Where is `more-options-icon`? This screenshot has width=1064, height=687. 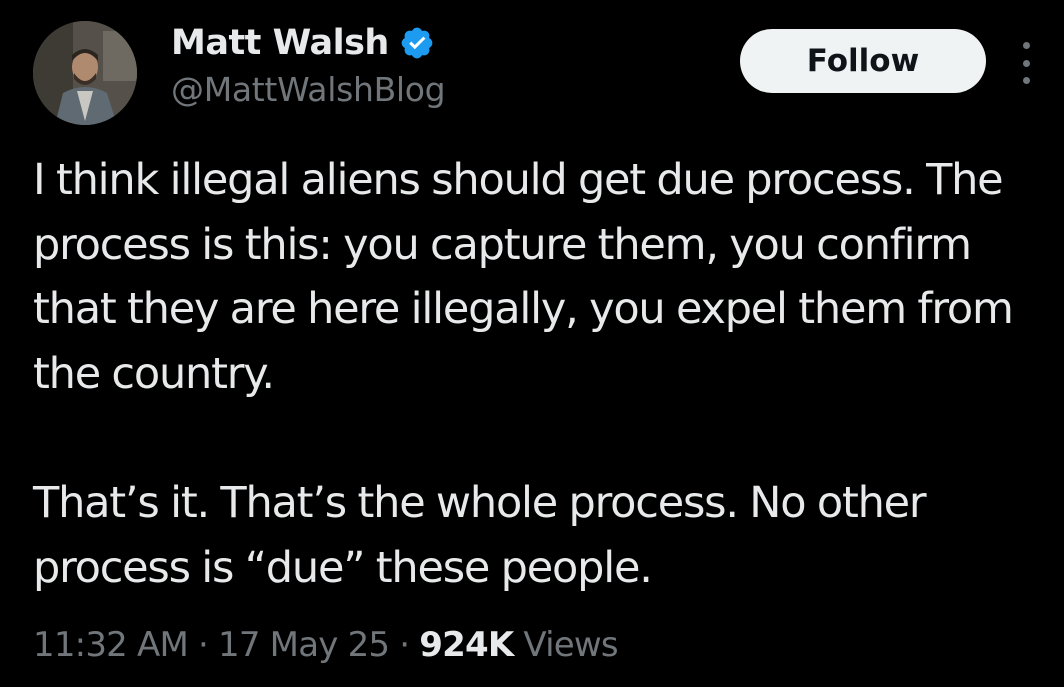
more-options-icon is located at coordinates (1026, 63).